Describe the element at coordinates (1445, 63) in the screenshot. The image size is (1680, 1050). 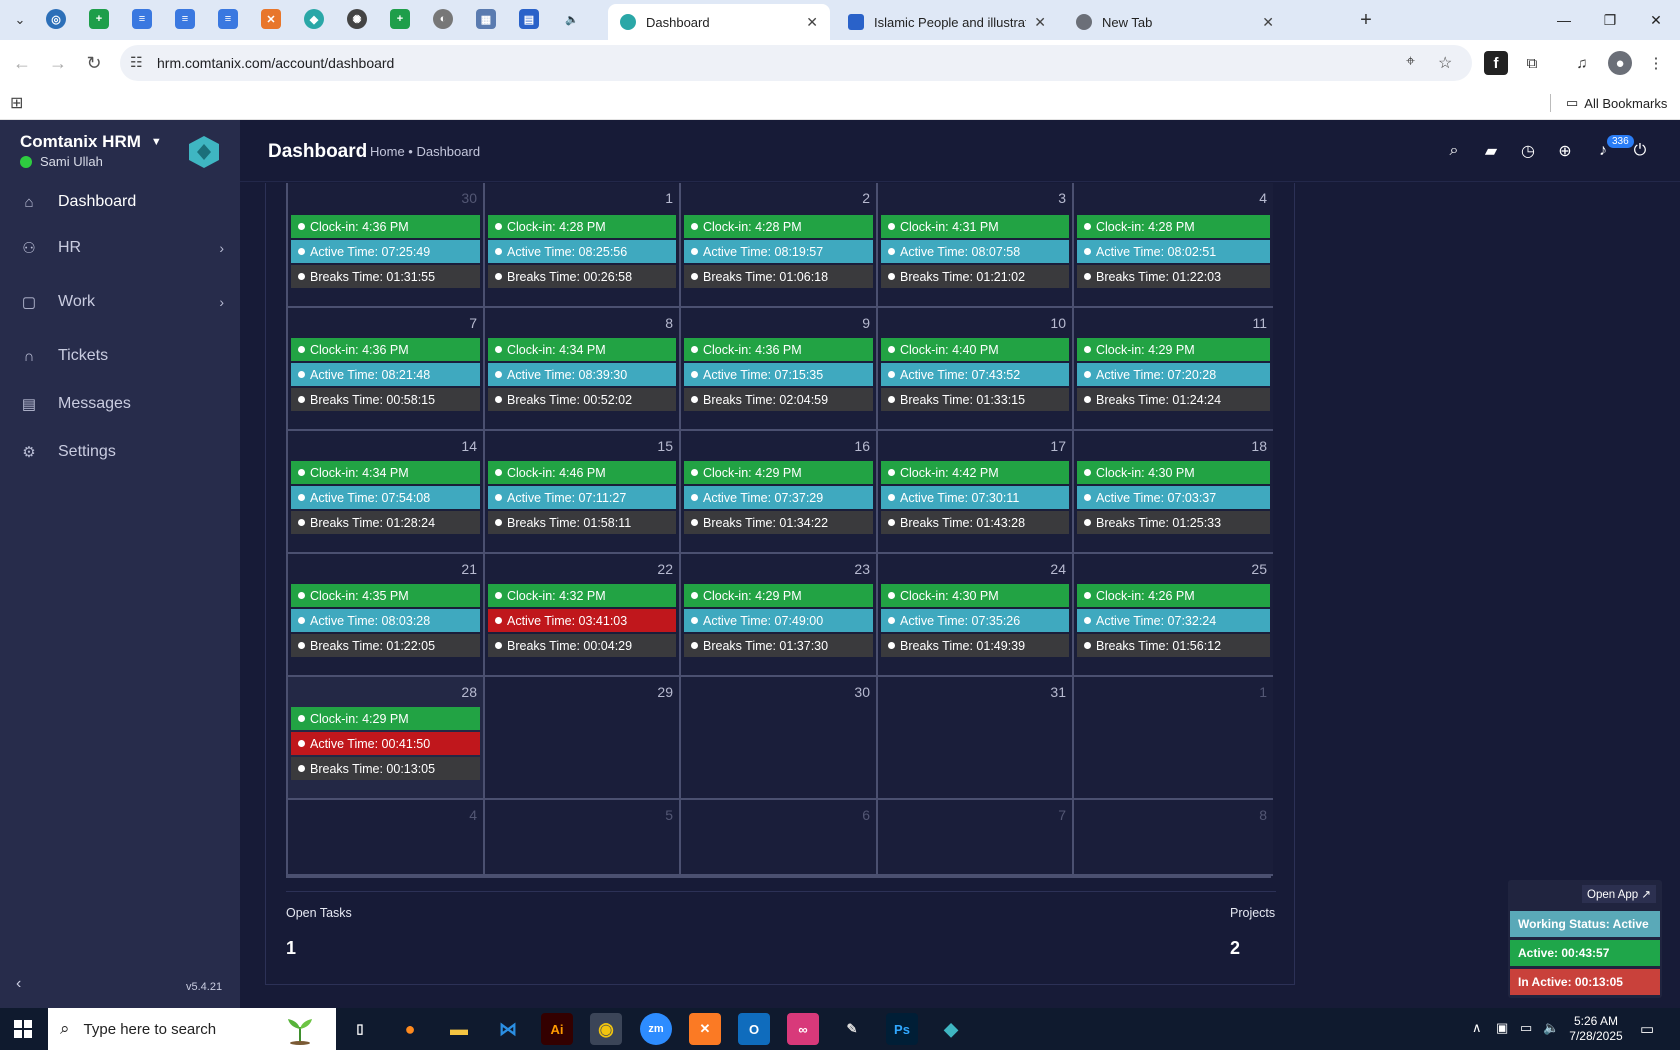
I see `bookmark-star-icon: ☆` at that location.